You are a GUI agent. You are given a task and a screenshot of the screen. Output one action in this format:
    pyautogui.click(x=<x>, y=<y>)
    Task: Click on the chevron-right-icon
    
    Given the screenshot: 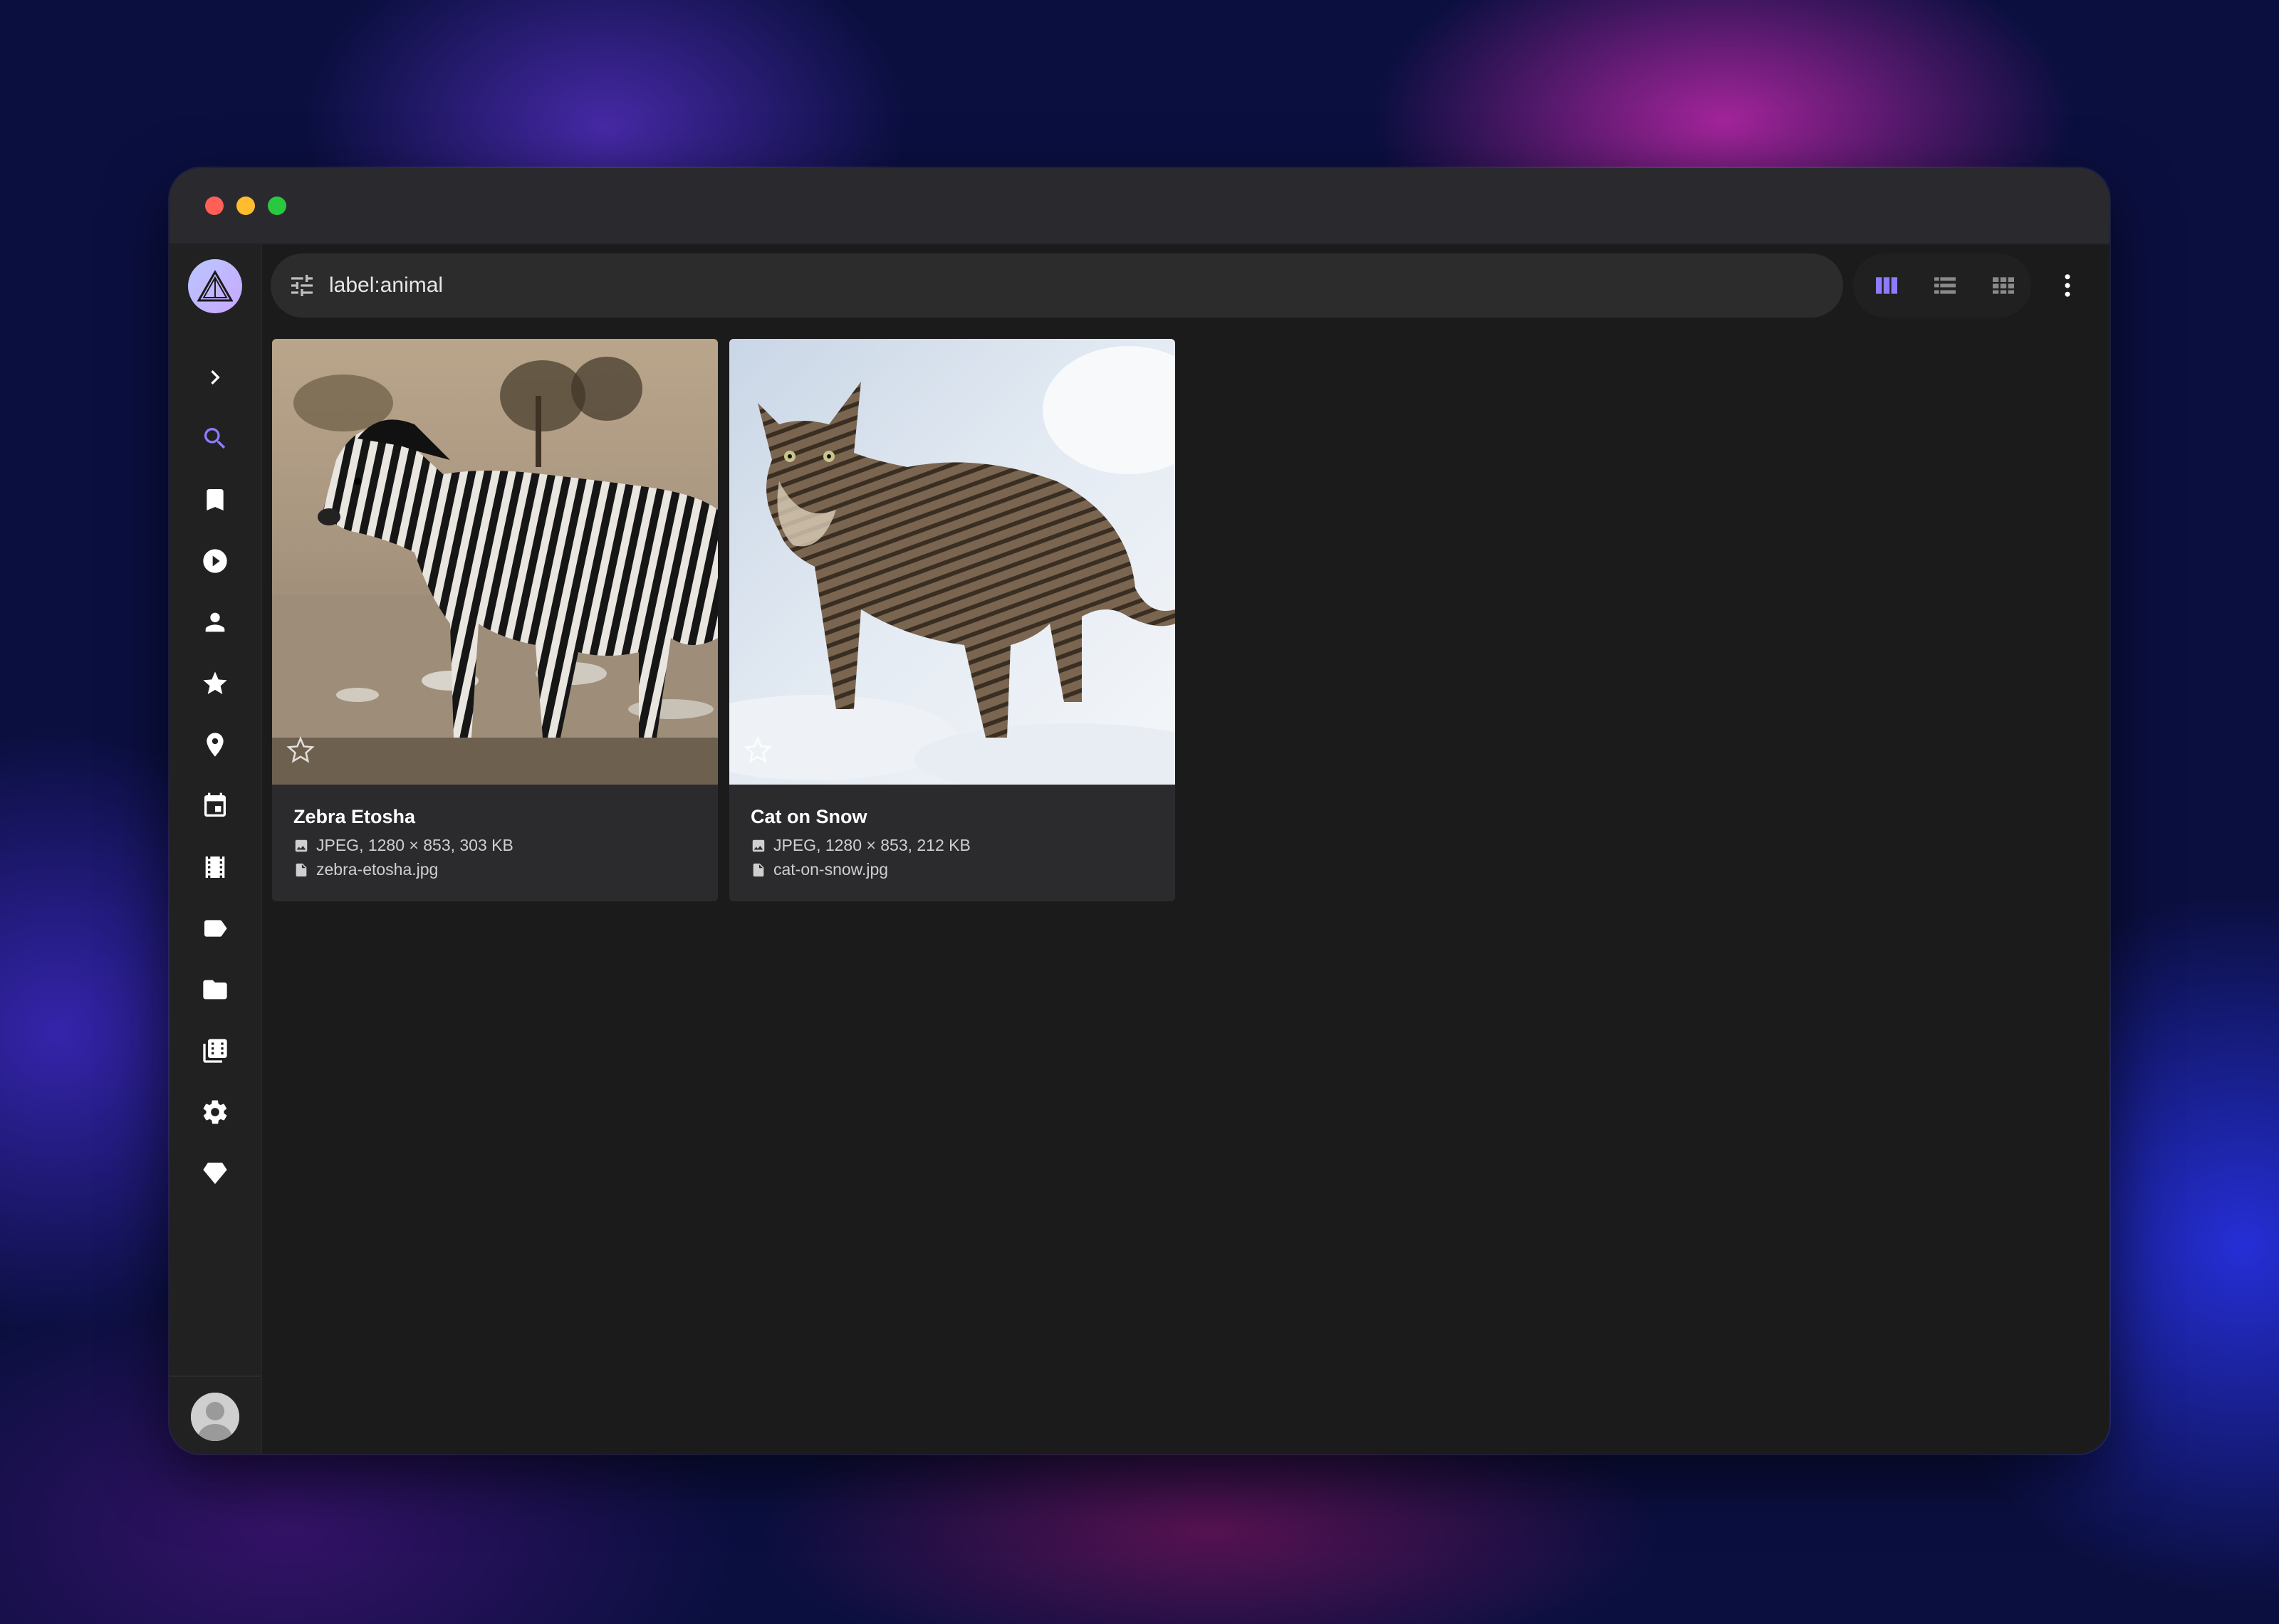 What is the action you would take?
    pyautogui.click(x=215, y=377)
    